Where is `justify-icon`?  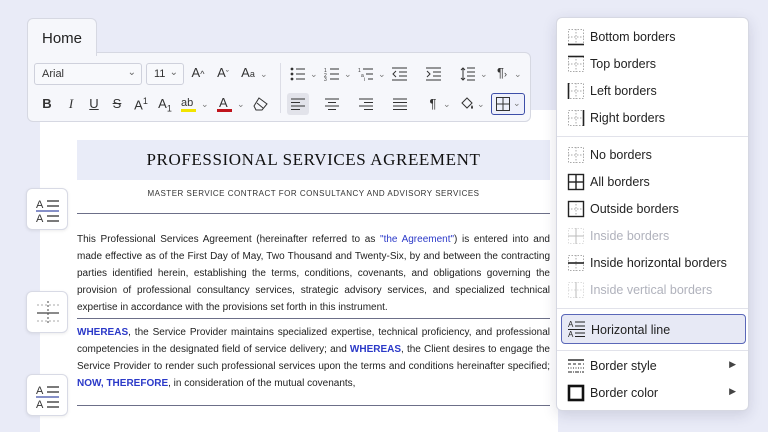 justify-icon is located at coordinates (400, 104).